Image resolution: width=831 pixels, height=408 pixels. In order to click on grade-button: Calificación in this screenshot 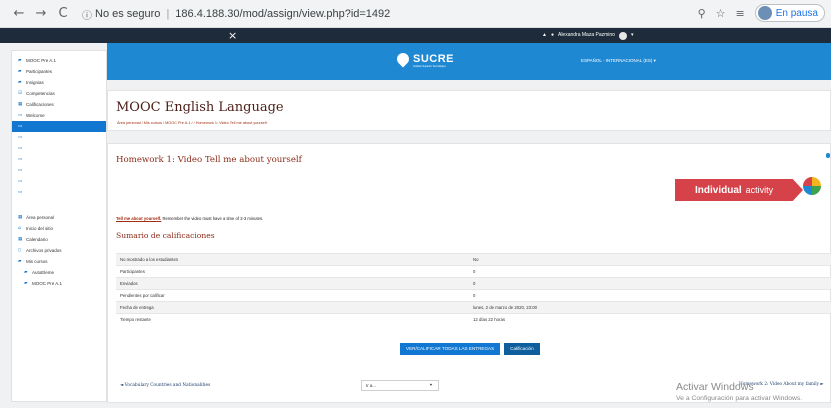, I will do `click(522, 349)`.